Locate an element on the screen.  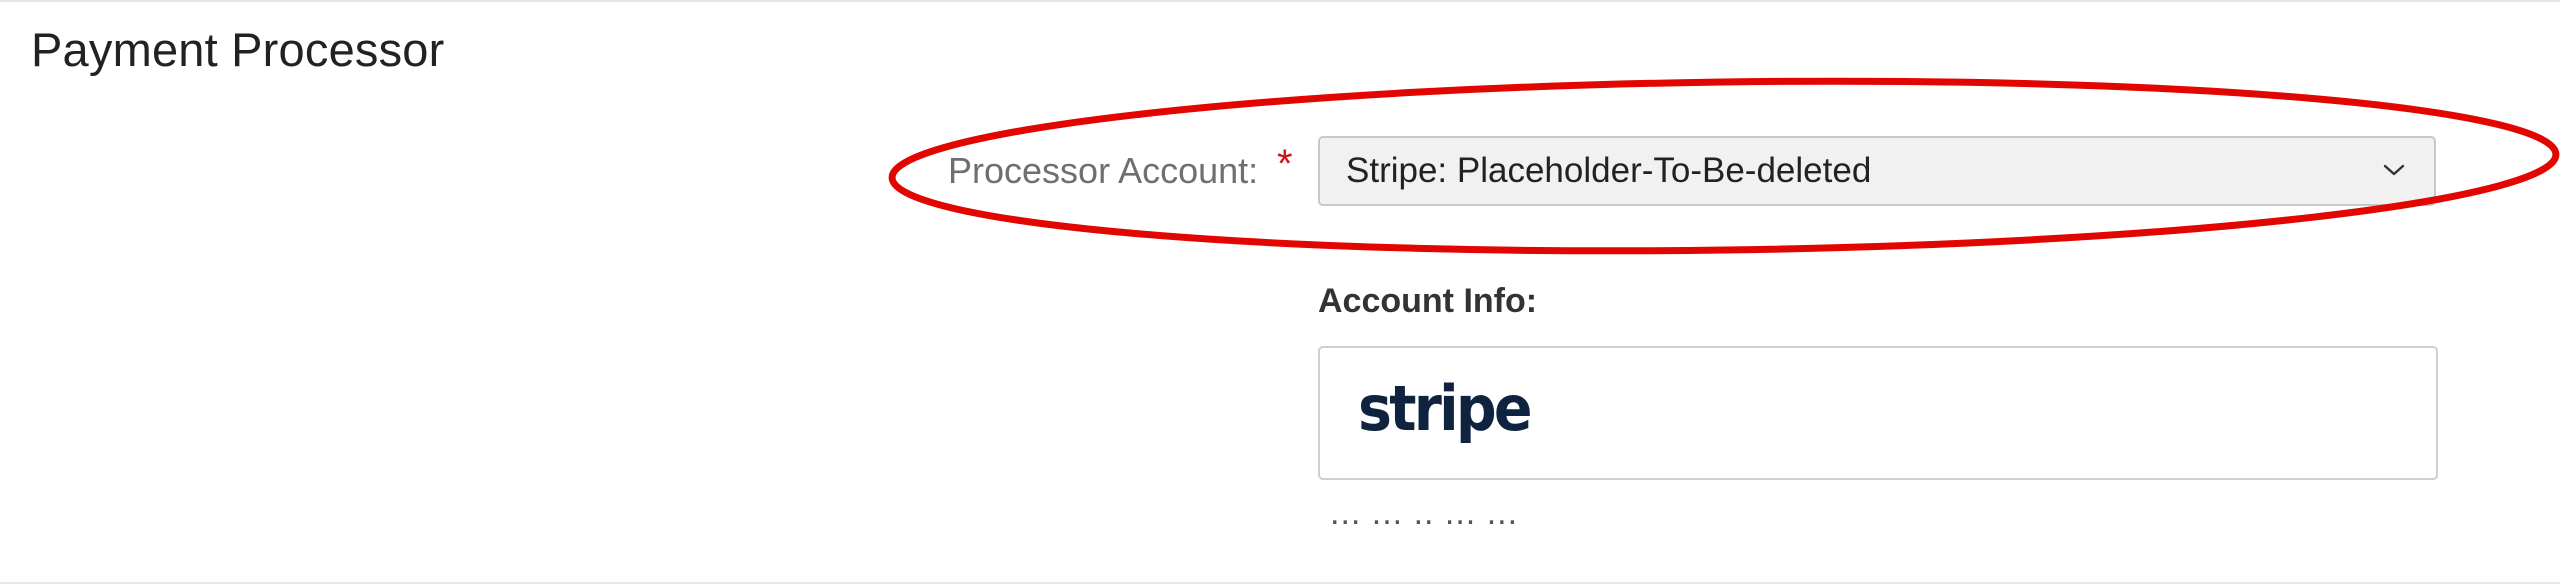
processor-account-label: Processor Account: is located at coordinates (1103, 170).